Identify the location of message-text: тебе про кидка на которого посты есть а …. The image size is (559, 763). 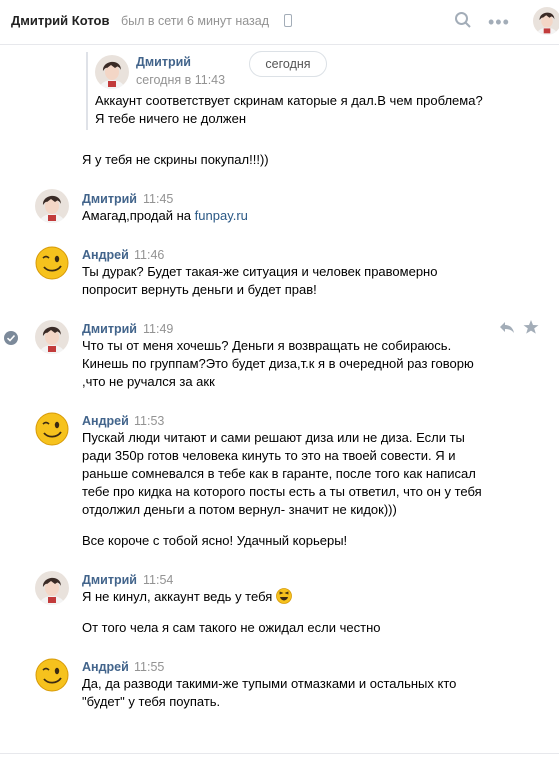
(282, 491).